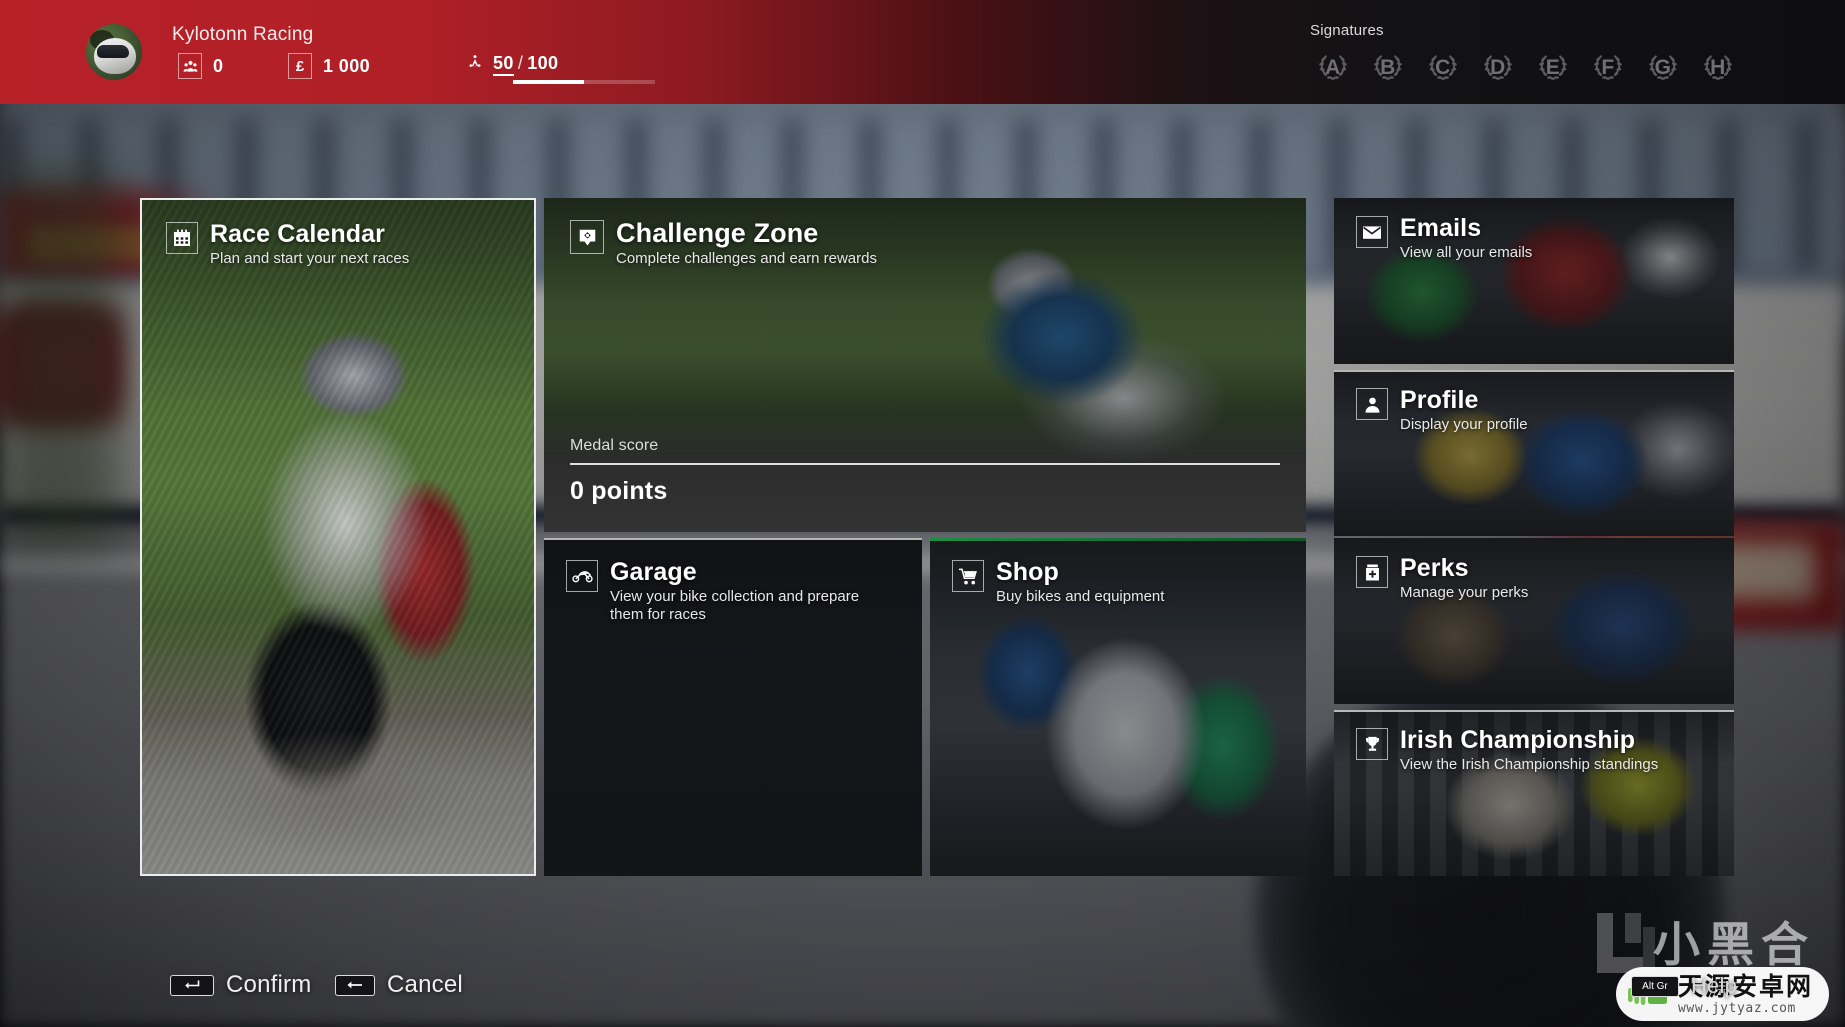 This screenshot has height=1027, width=1845. Describe the element at coordinates (182, 238) in the screenshot. I see `calendar-icon` at that location.